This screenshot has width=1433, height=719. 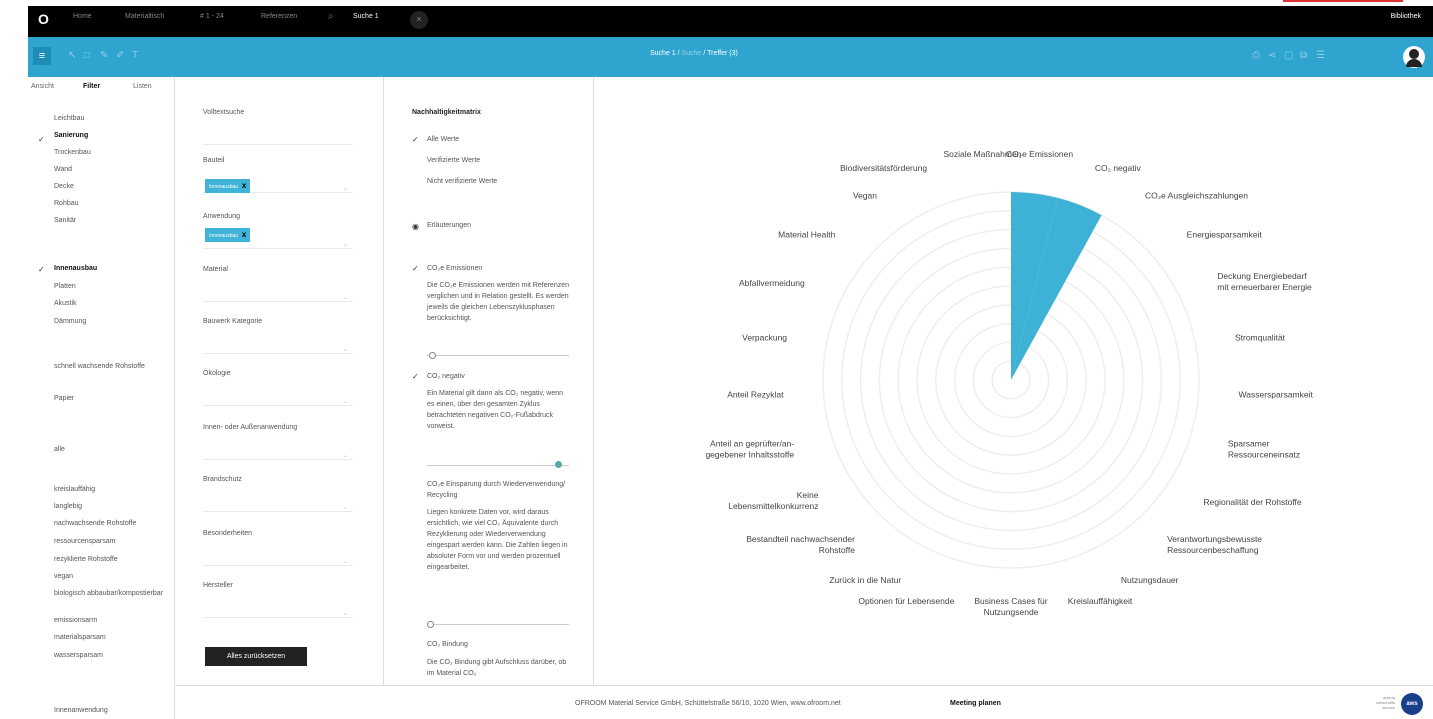 What do you see at coordinates (1303, 55) in the screenshot?
I see `copy-icon: ⧉` at bounding box center [1303, 55].